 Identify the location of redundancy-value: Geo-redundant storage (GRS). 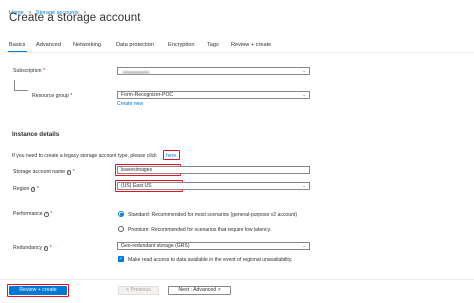
(155, 246).